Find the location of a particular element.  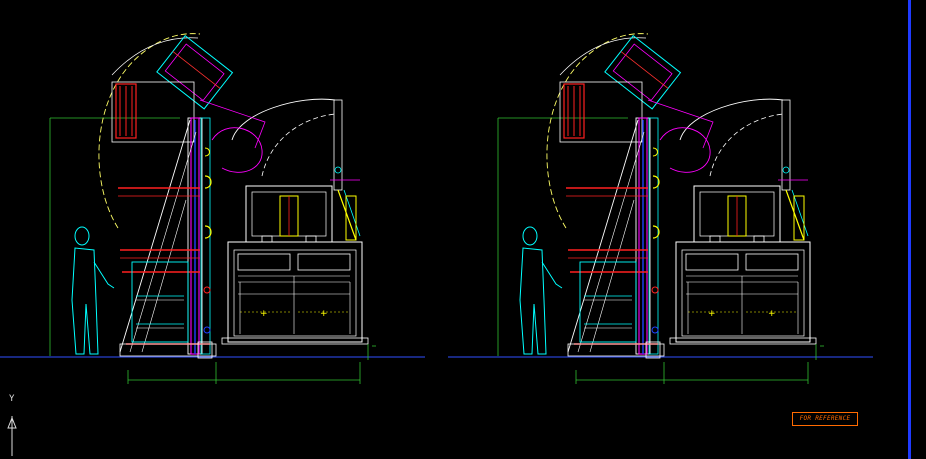

ucs-axis-label: Y is located at coordinates (12, 399).